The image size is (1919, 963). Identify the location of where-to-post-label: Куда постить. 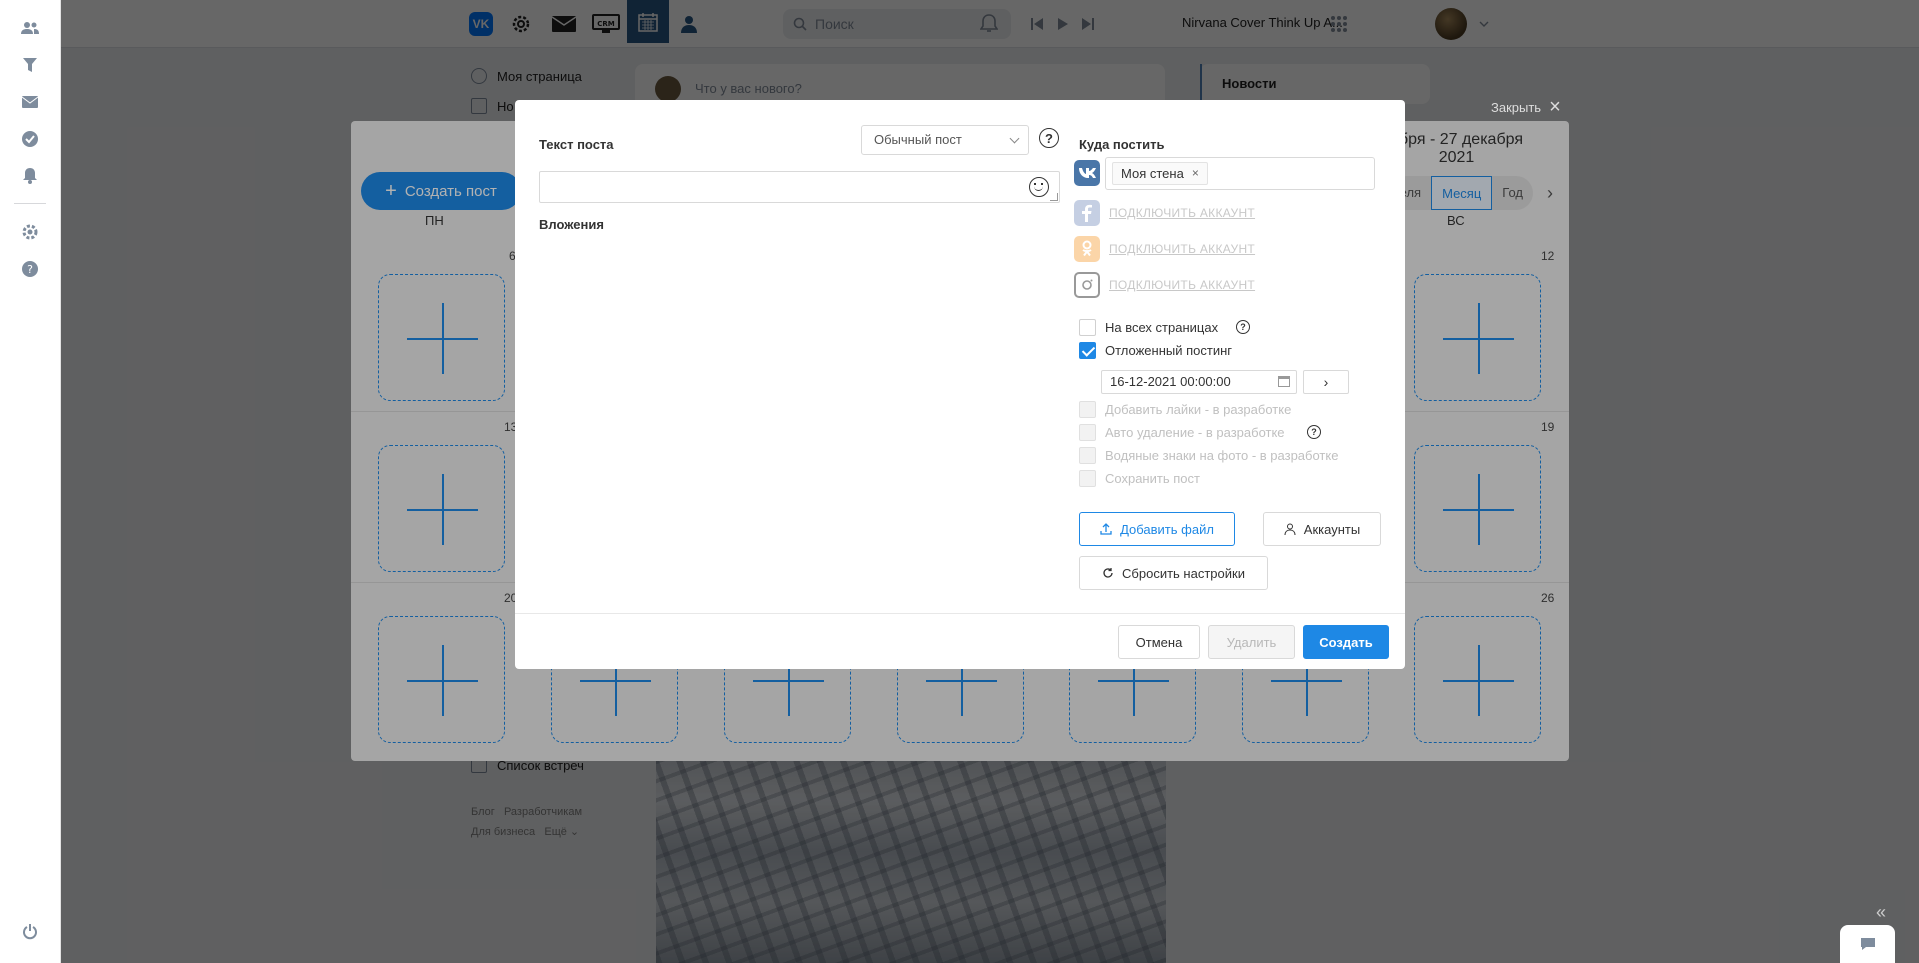
(1122, 144).